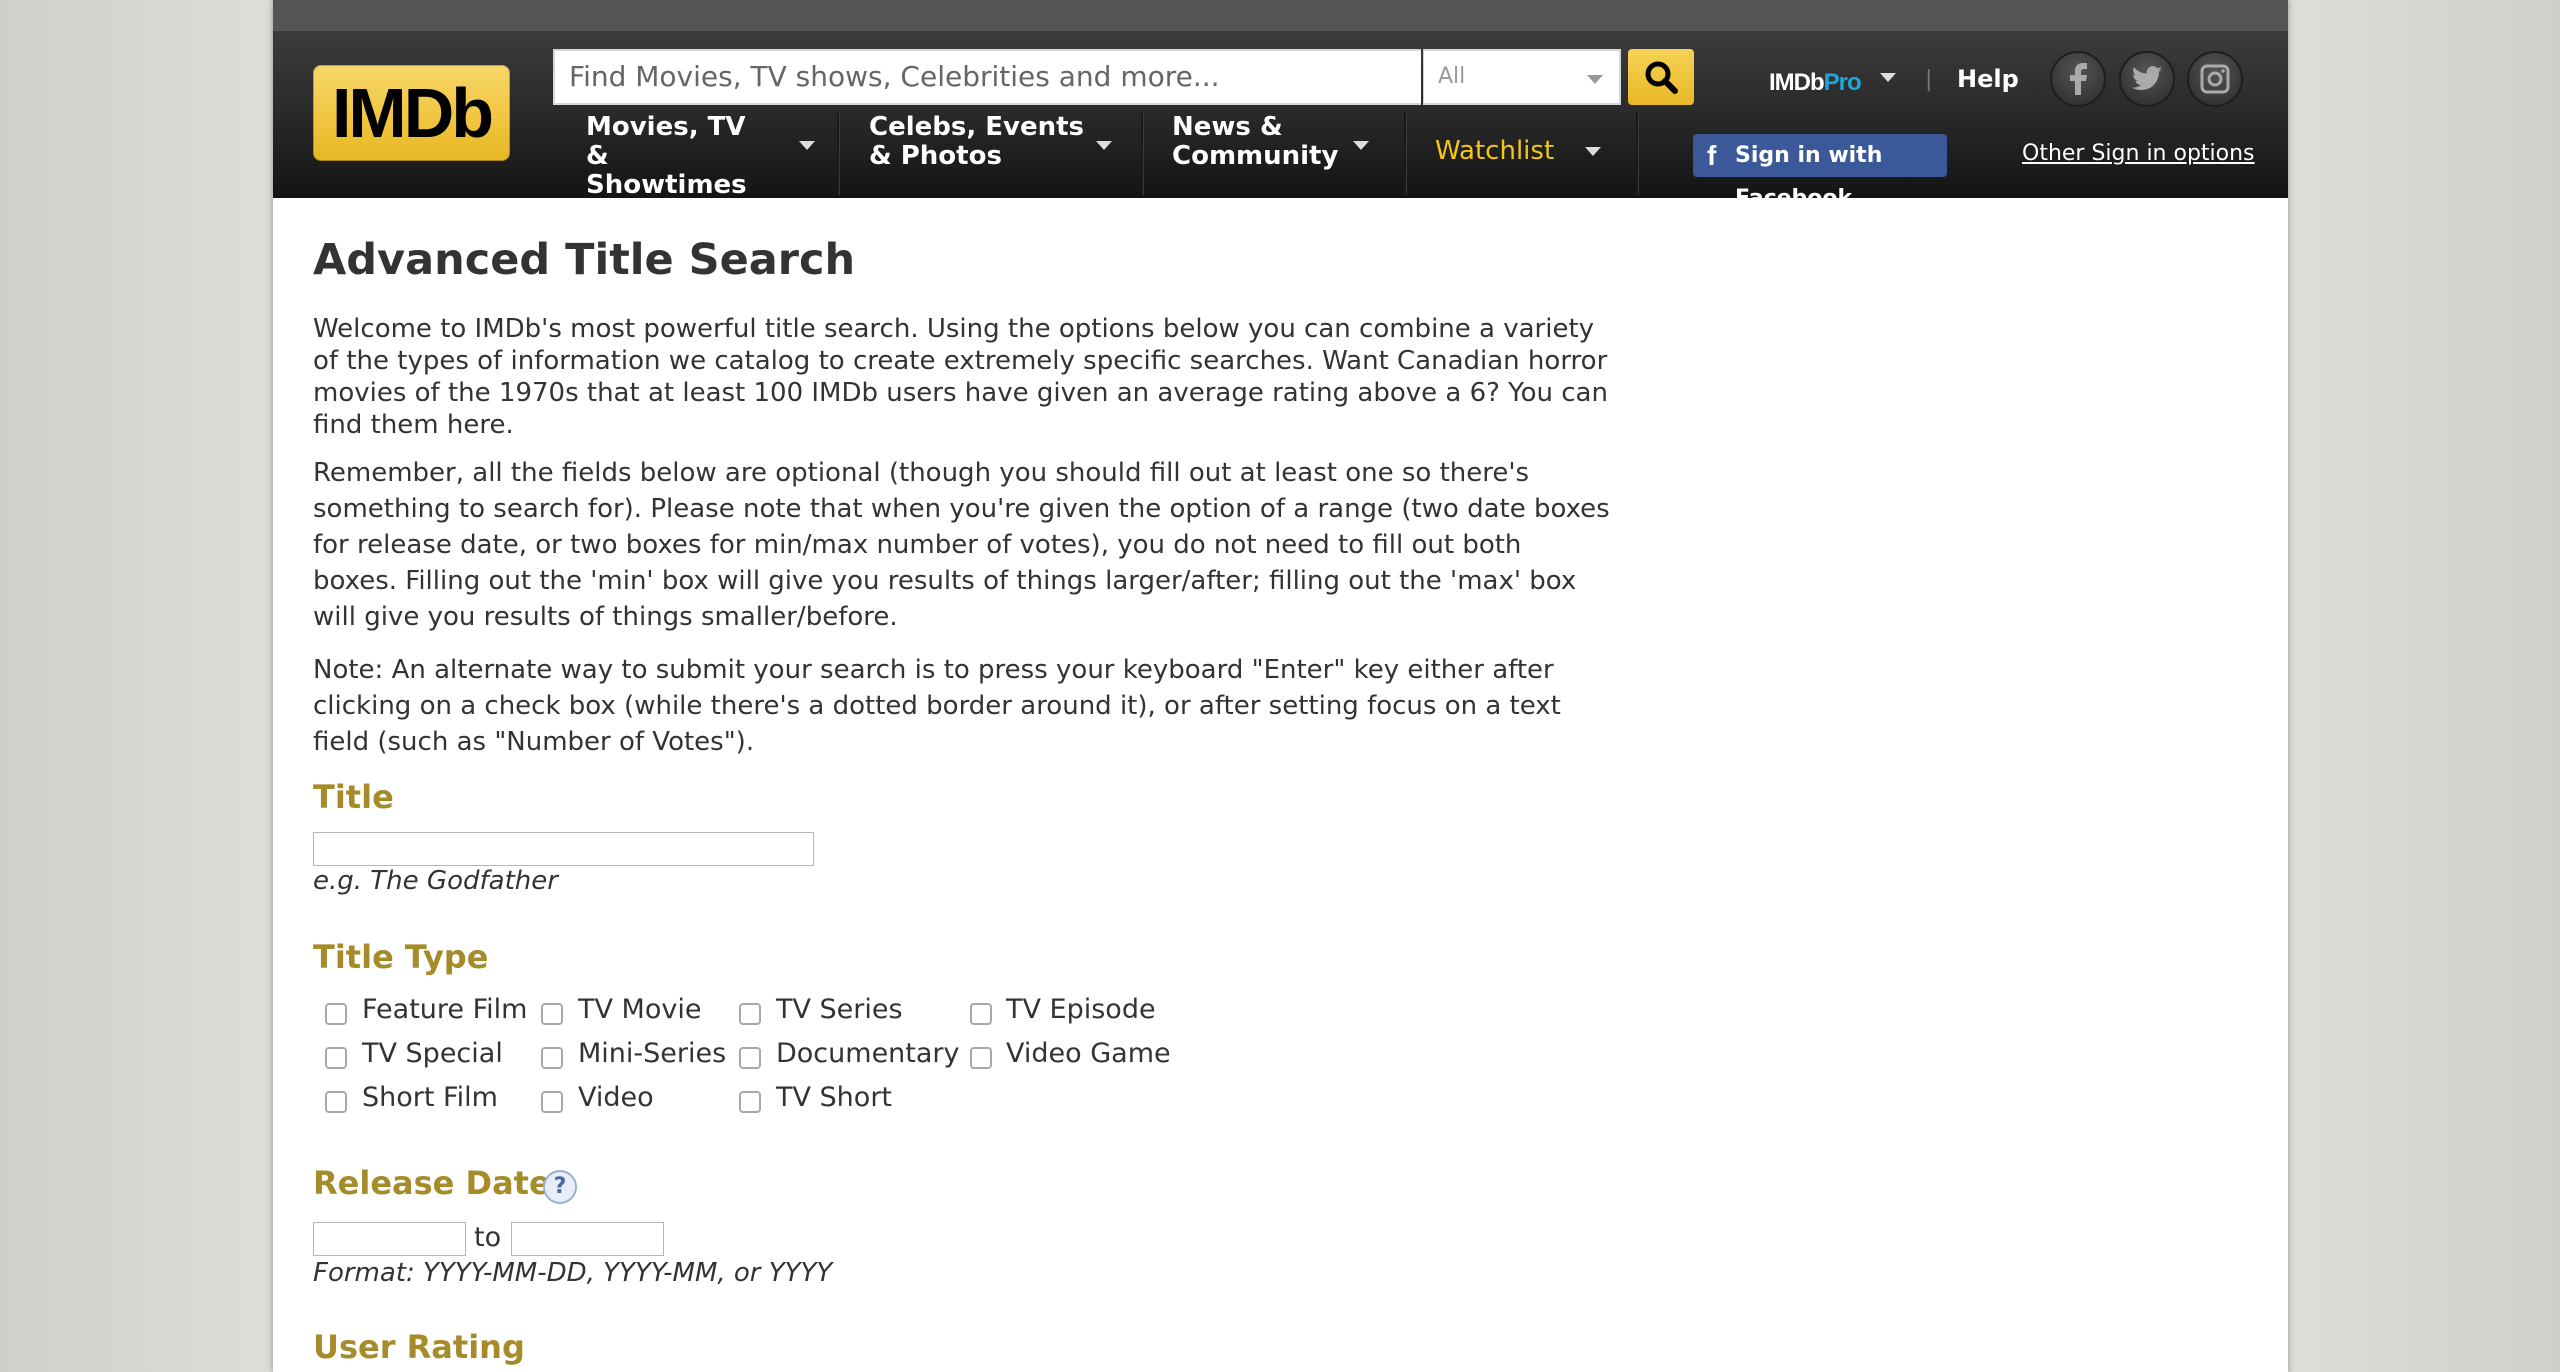 The height and width of the screenshot is (1372, 2560). I want to click on checkbox-mini-series, so click(552, 1058).